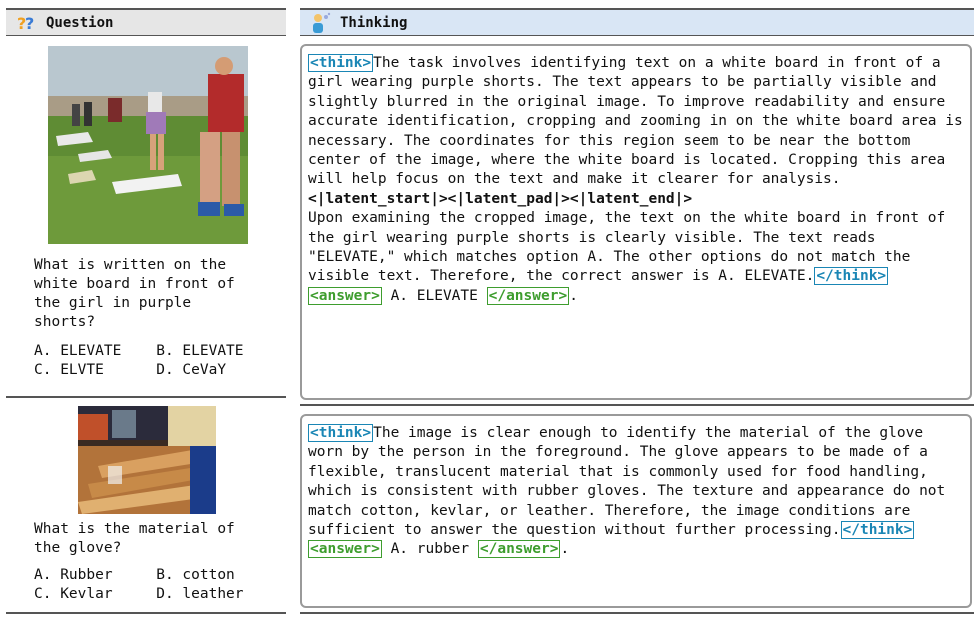 This screenshot has width=980, height=620. Describe the element at coordinates (429, 549) in the screenshot. I see `answer-text: A. rubber` at that location.